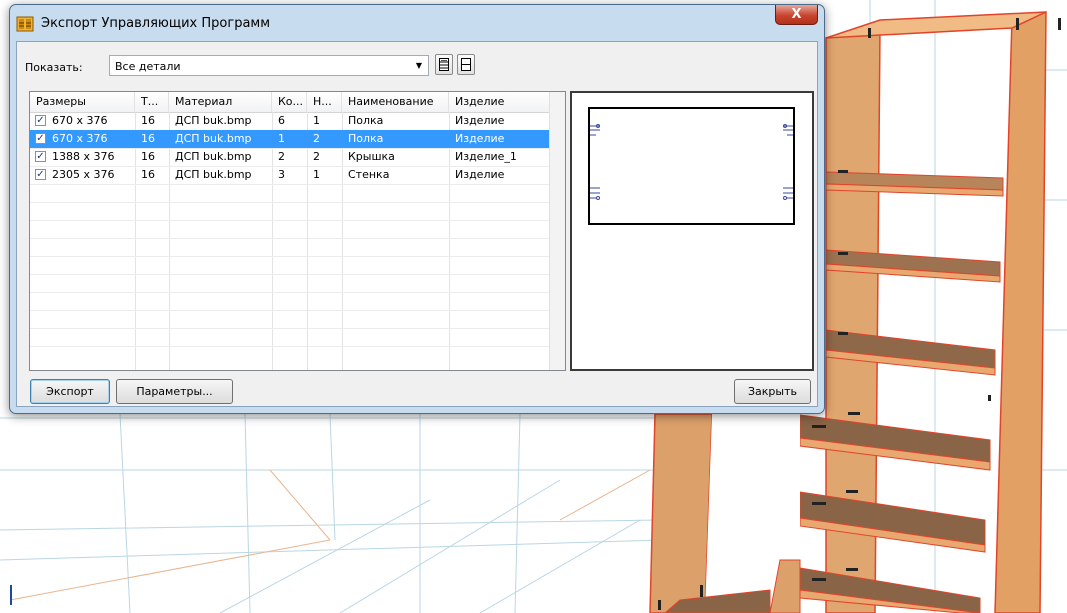 The width and height of the screenshot is (1067, 613). I want to click on cell-quantity: 3, so click(281, 174).